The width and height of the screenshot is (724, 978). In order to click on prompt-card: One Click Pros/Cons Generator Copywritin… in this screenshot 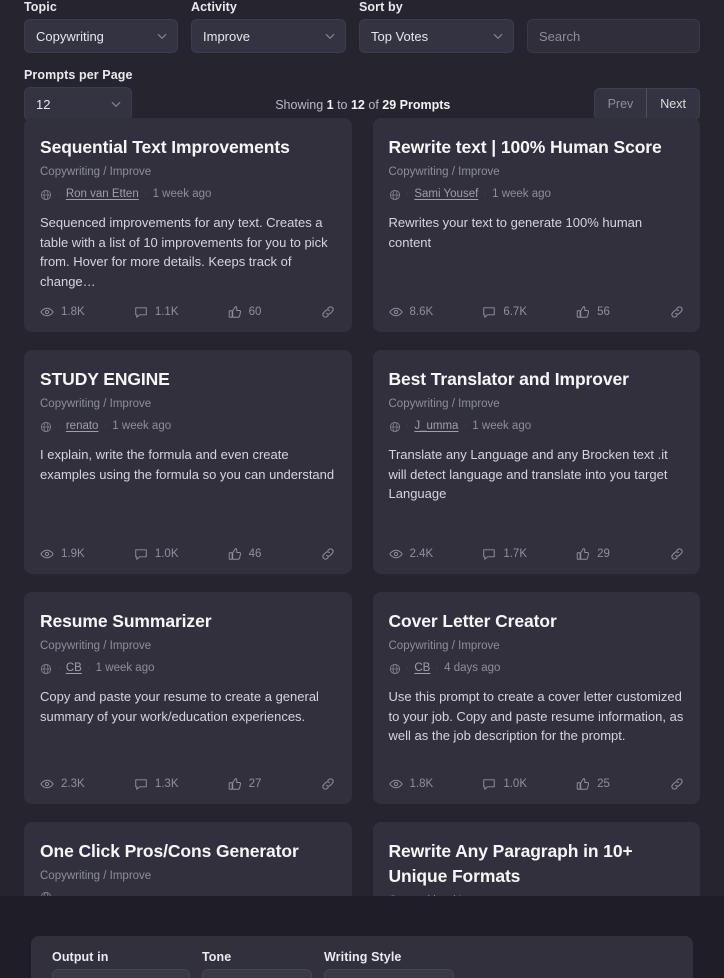, I will do `click(188, 859)`.